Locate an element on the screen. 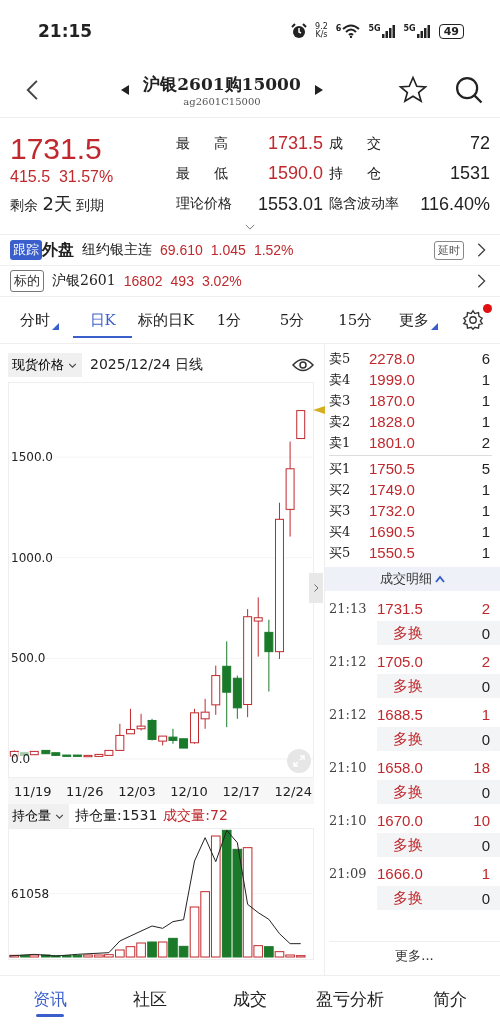 The image size is (500, 1029). visibility-button is located at coordinates (303, 365).